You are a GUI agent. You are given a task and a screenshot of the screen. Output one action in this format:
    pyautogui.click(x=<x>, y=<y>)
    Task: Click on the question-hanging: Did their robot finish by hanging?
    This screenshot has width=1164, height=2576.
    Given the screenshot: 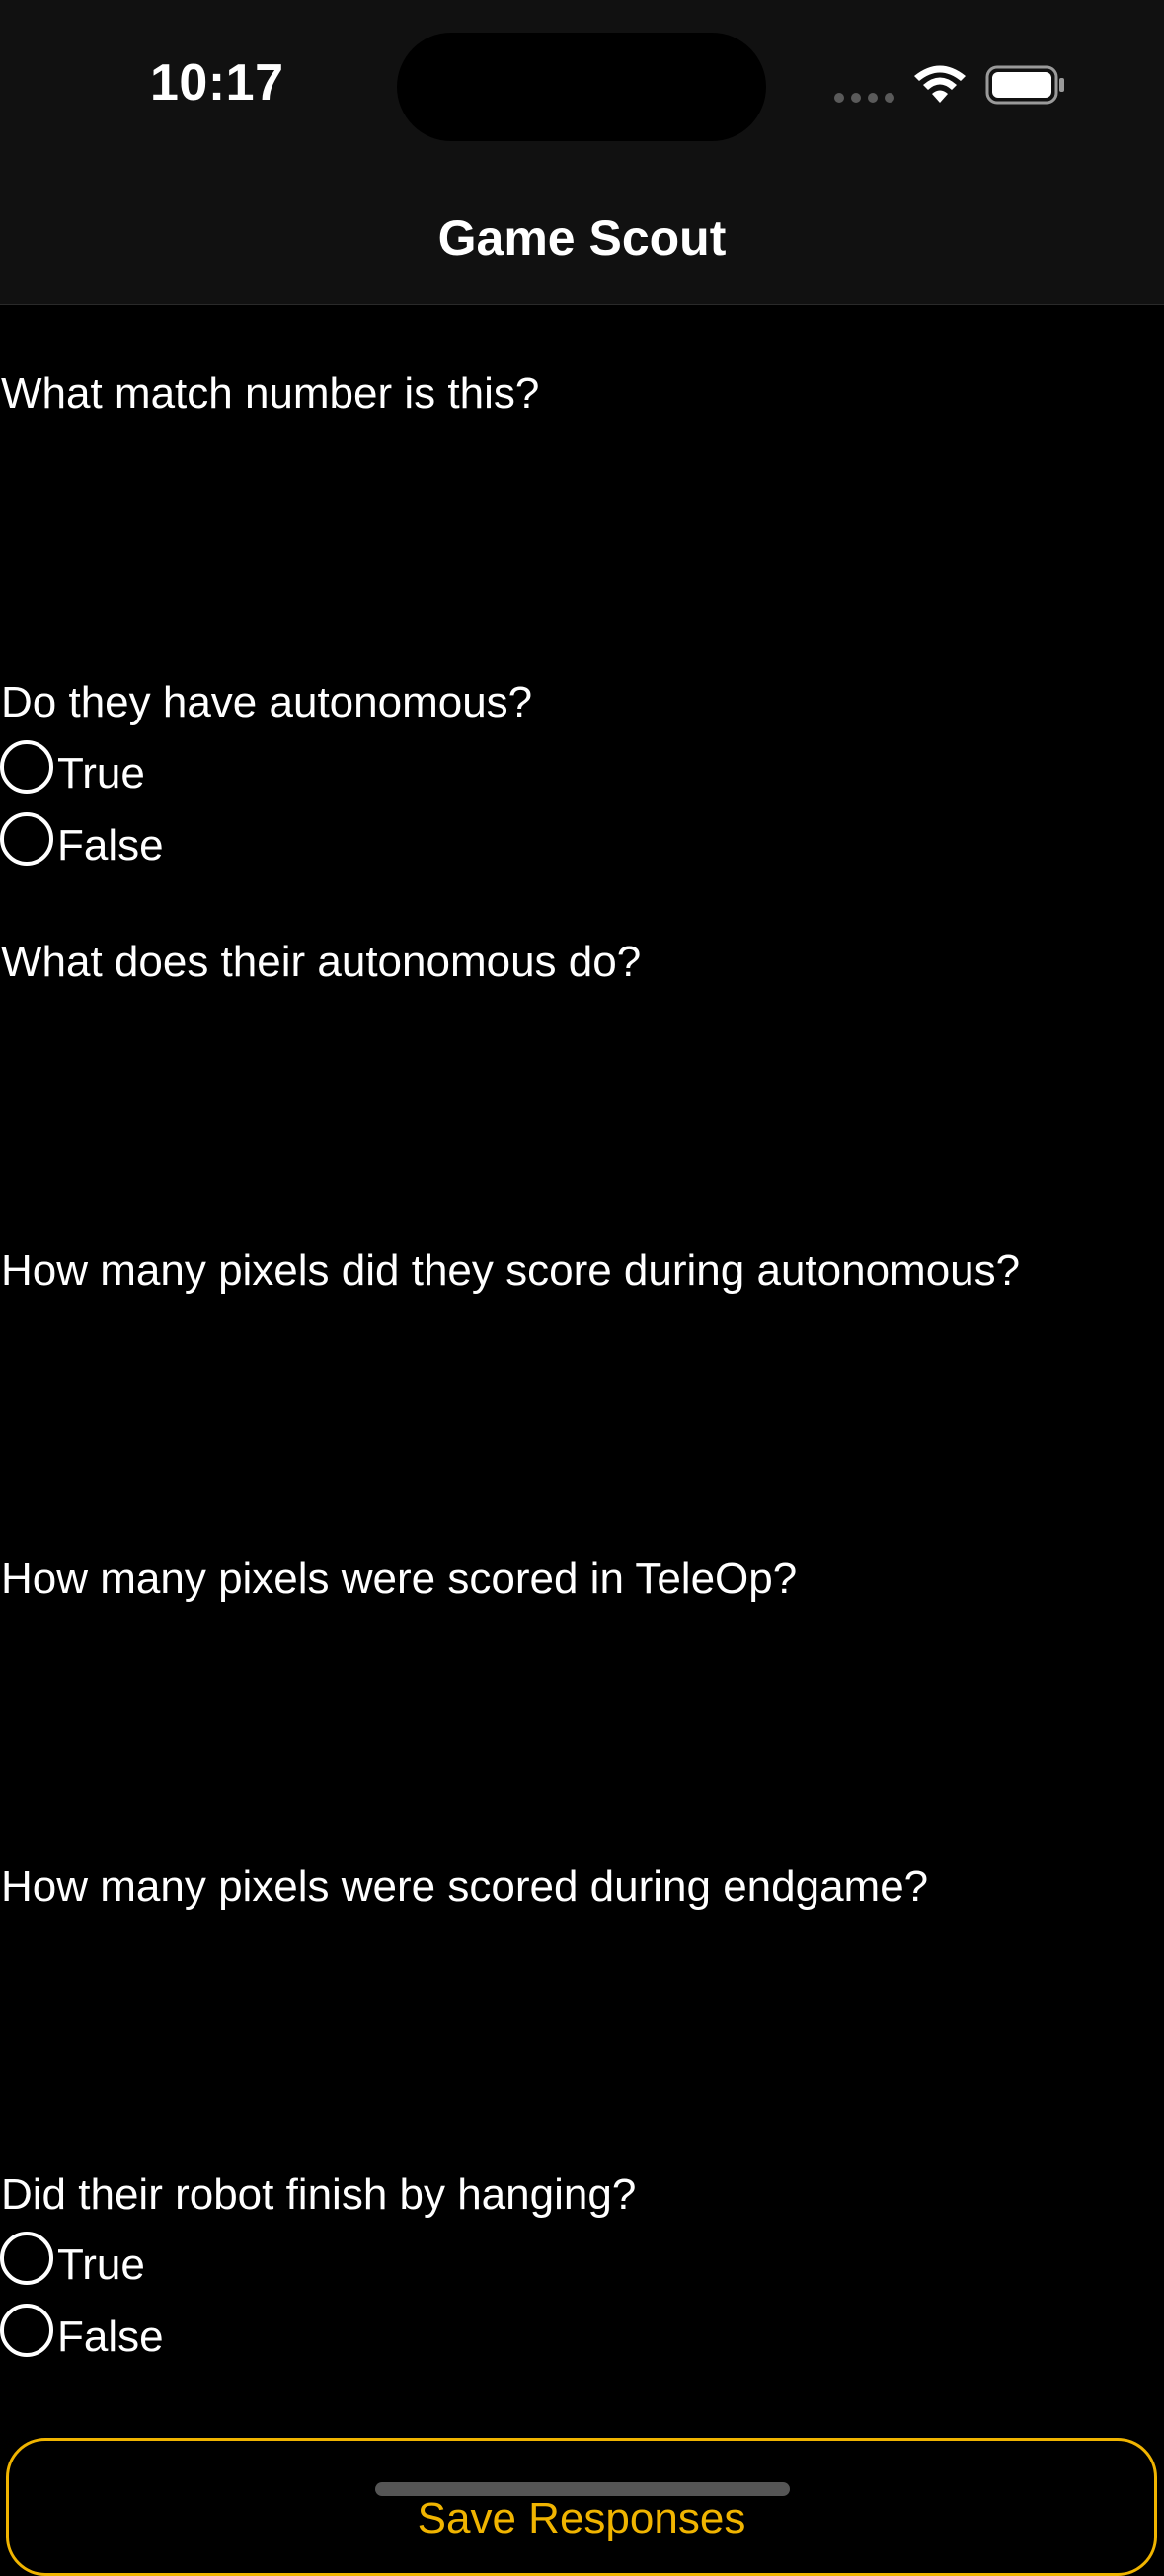 What is the action you would take?
    pyautogui.click(x=319, y=2194)
    